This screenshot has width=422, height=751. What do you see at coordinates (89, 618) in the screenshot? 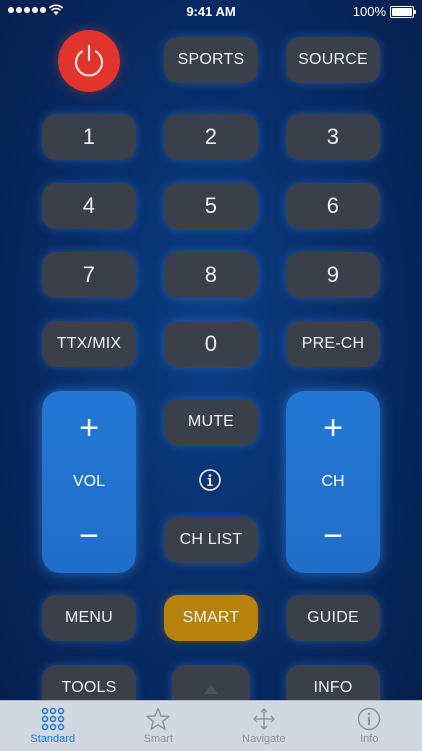
I see `menu-button: MENU` at bounding box center [89, 618].